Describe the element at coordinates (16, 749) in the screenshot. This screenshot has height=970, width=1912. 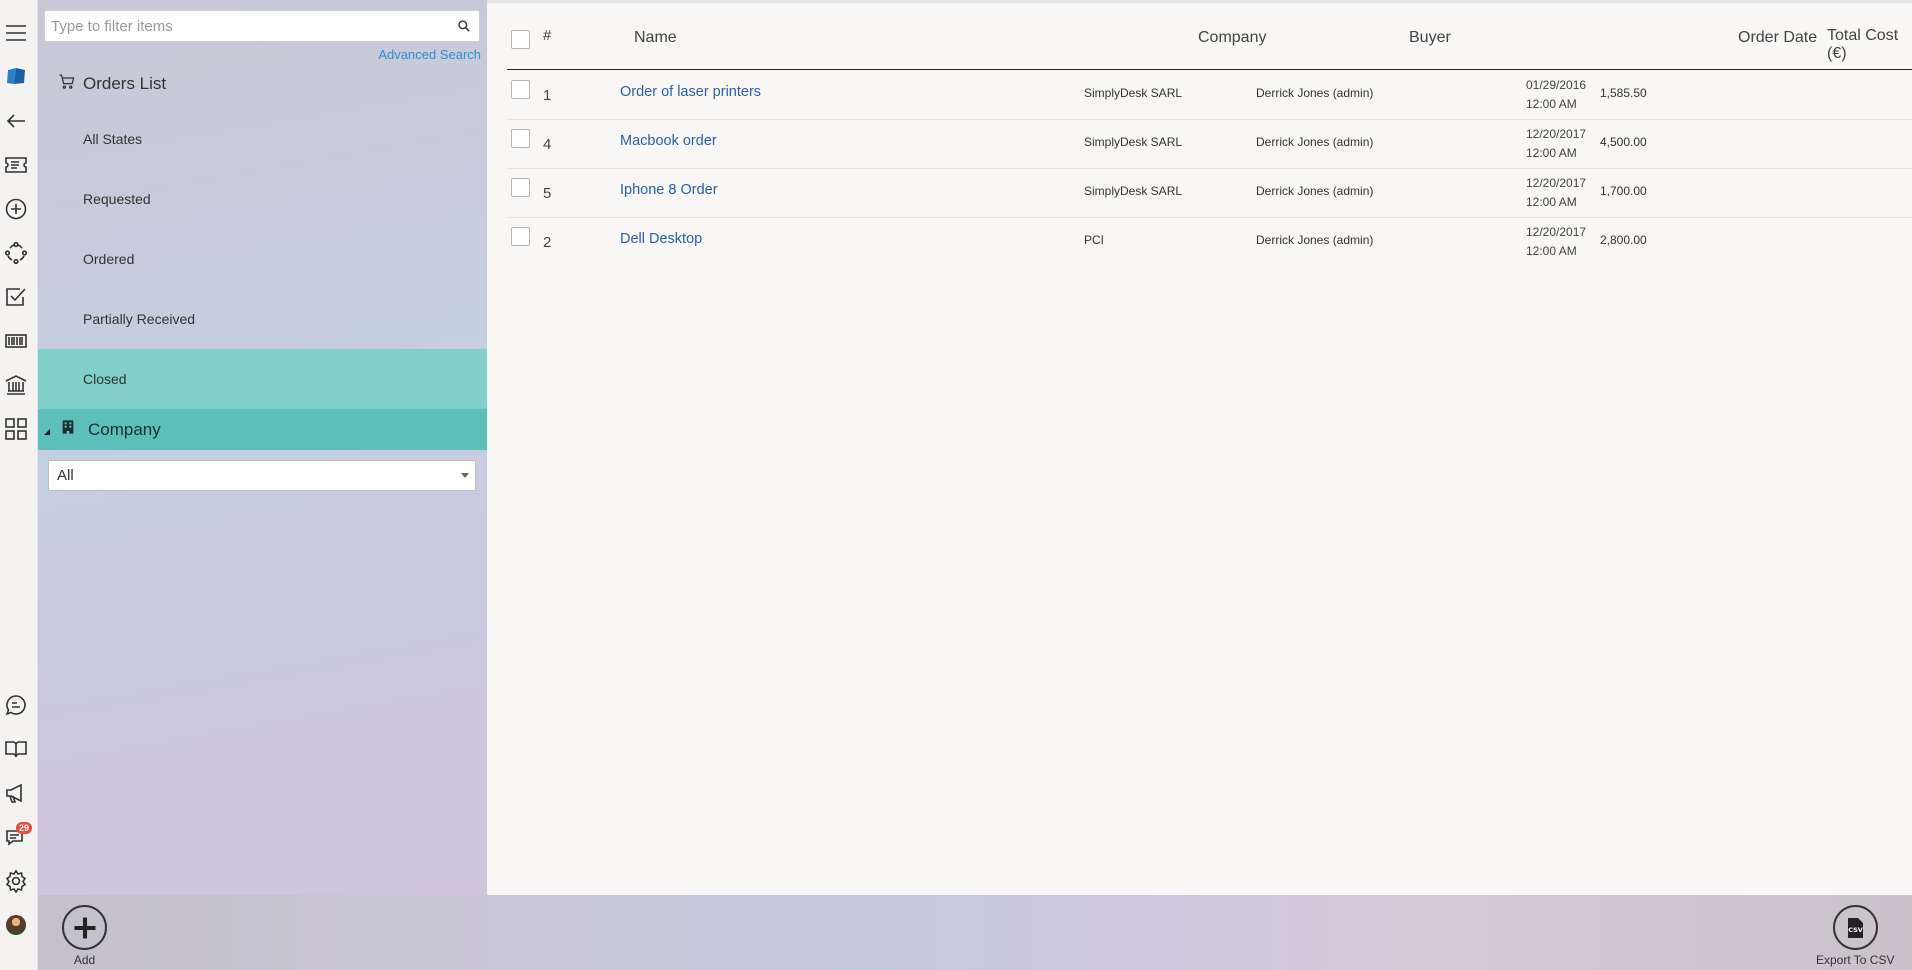
I see `book-icon` at that location.